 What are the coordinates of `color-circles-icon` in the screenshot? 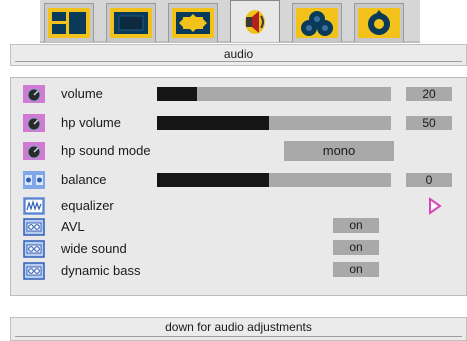 It's located at (317, 23).